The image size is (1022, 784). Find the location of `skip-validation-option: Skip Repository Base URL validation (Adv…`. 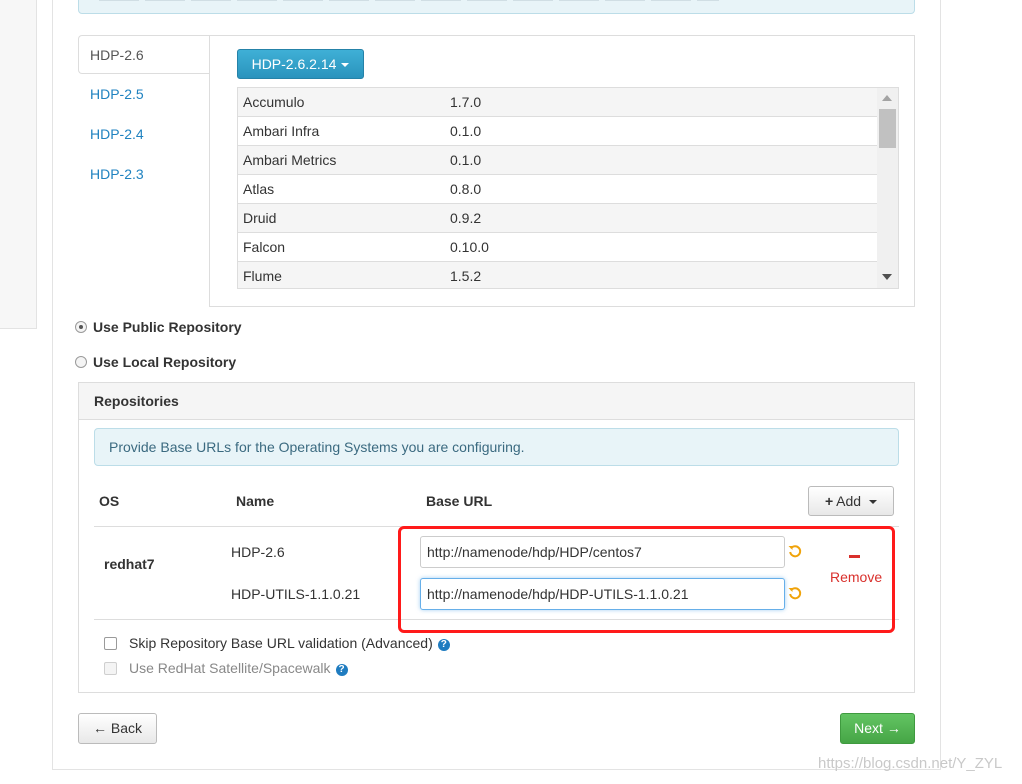

skip-validation-option: Skip Repository Base URL validation (Adv… is located at coordinates (277, 643).